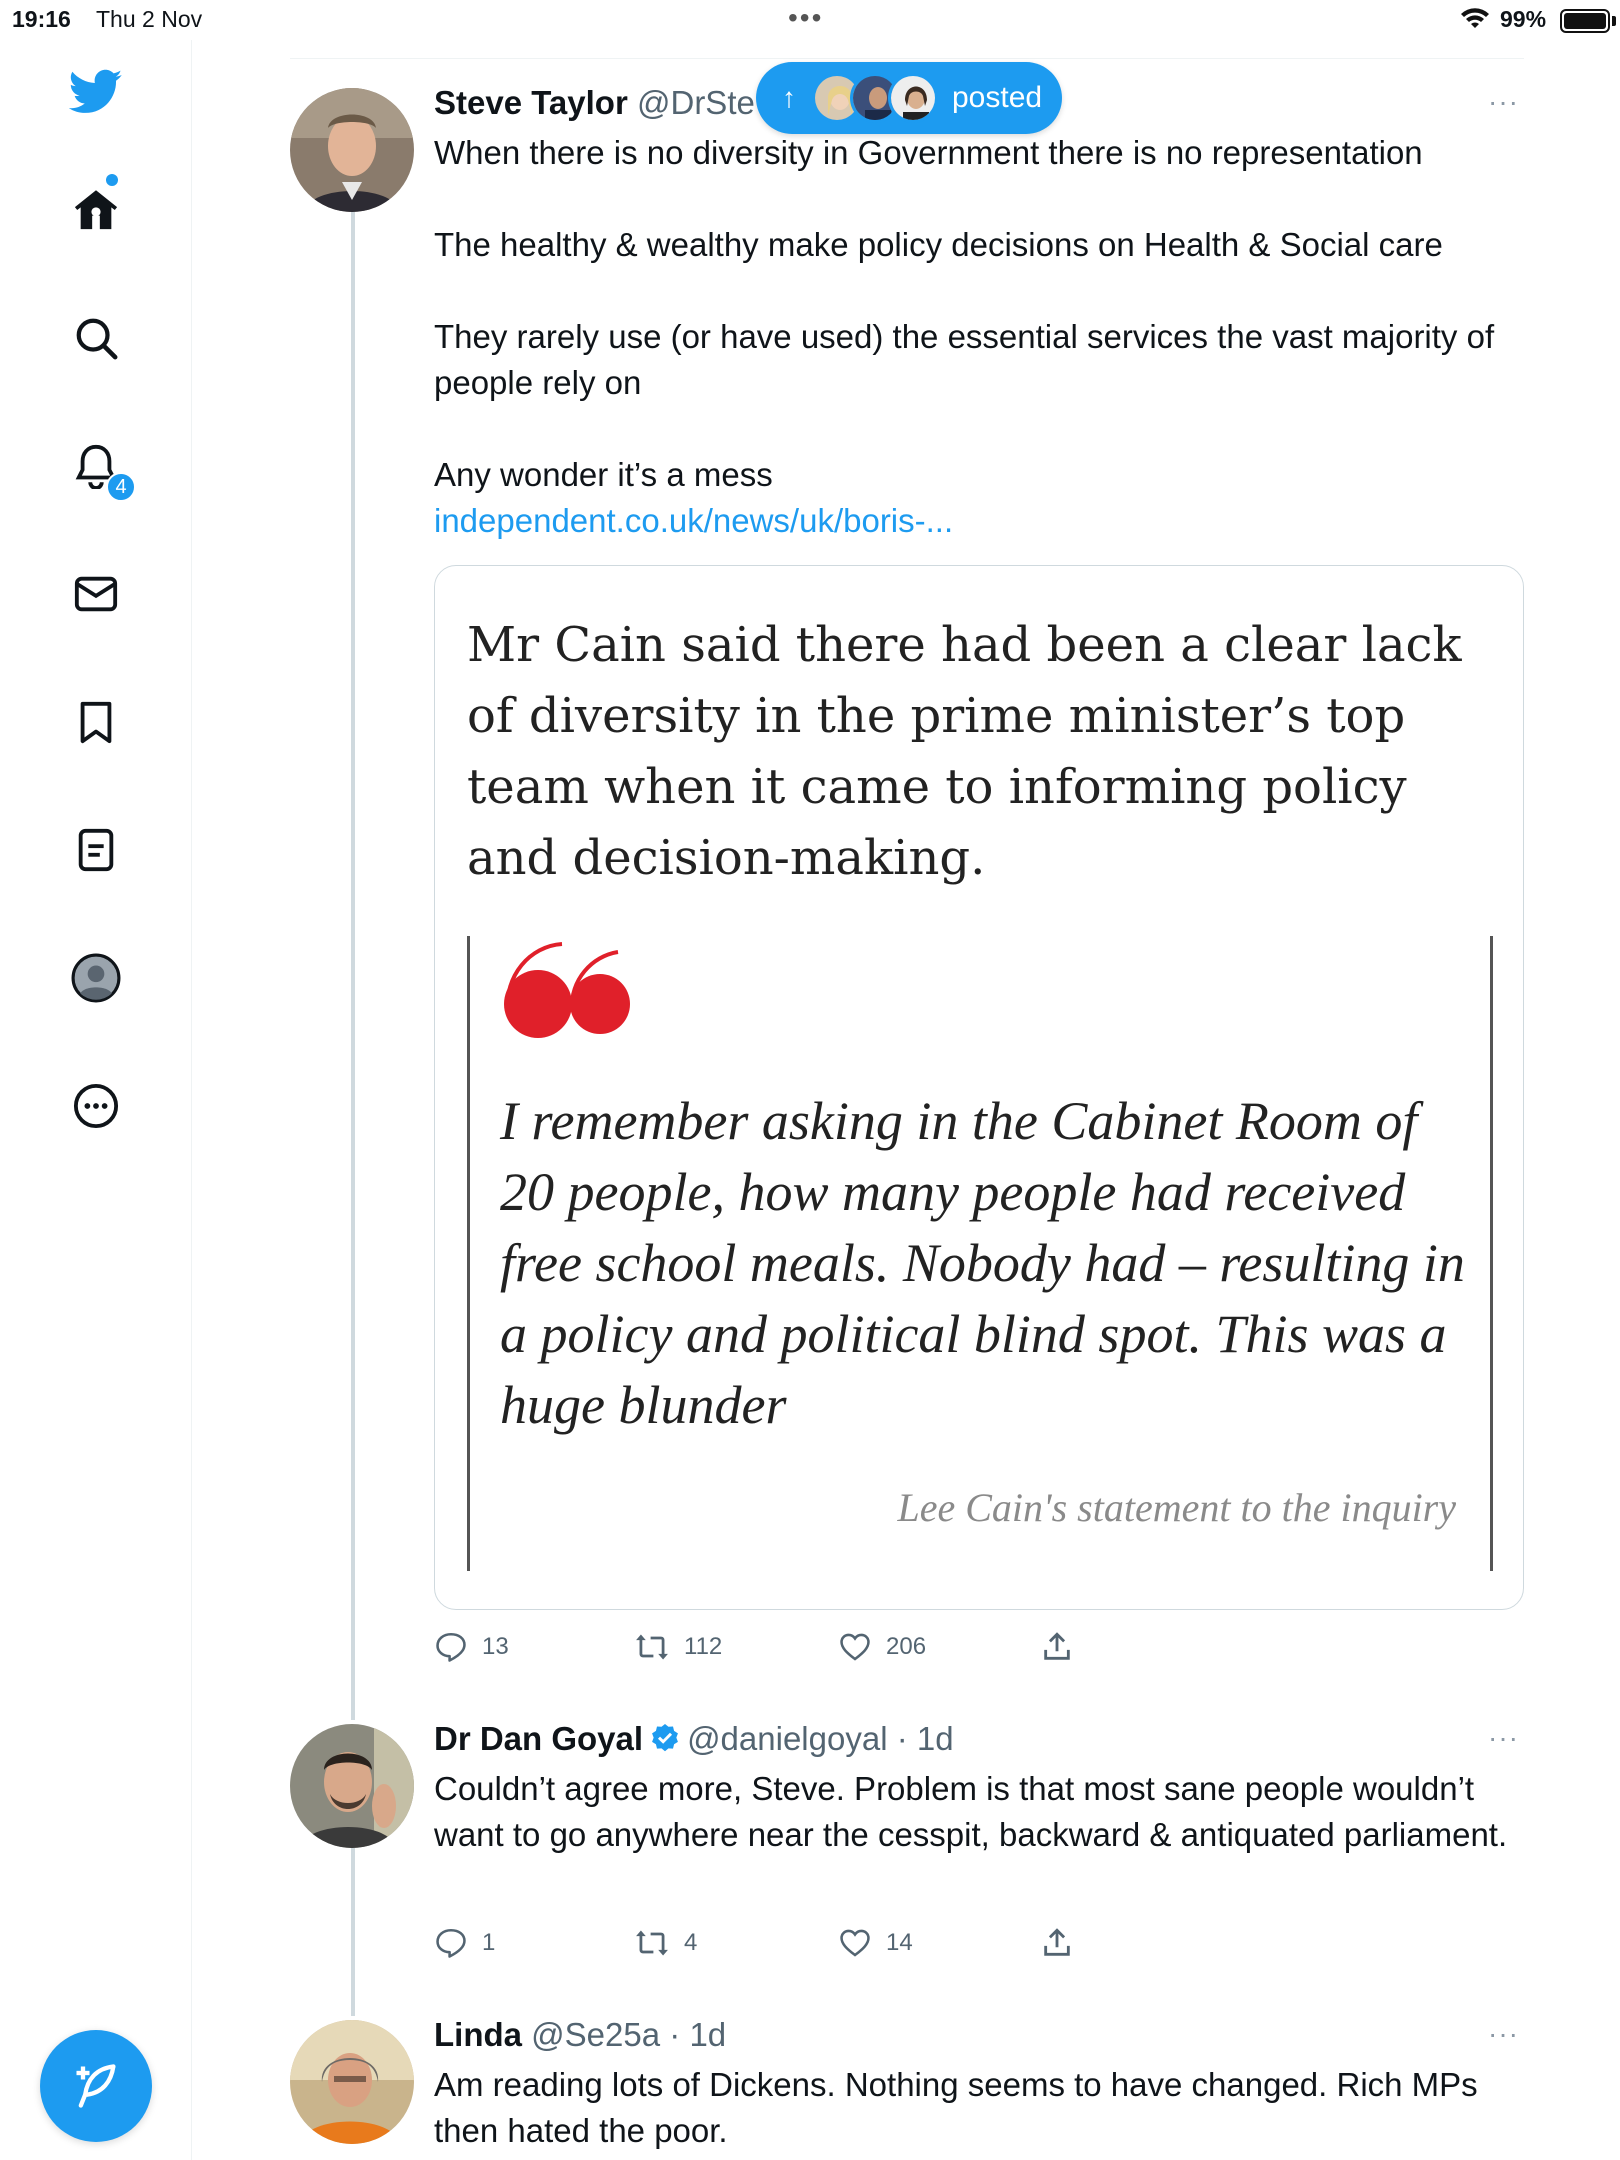 The width and height of the screenshot is (1620, 2160). Describe the element at coordinates (1523, 19) in the screenshot. I see `battery-percentage: 99%` at that location.